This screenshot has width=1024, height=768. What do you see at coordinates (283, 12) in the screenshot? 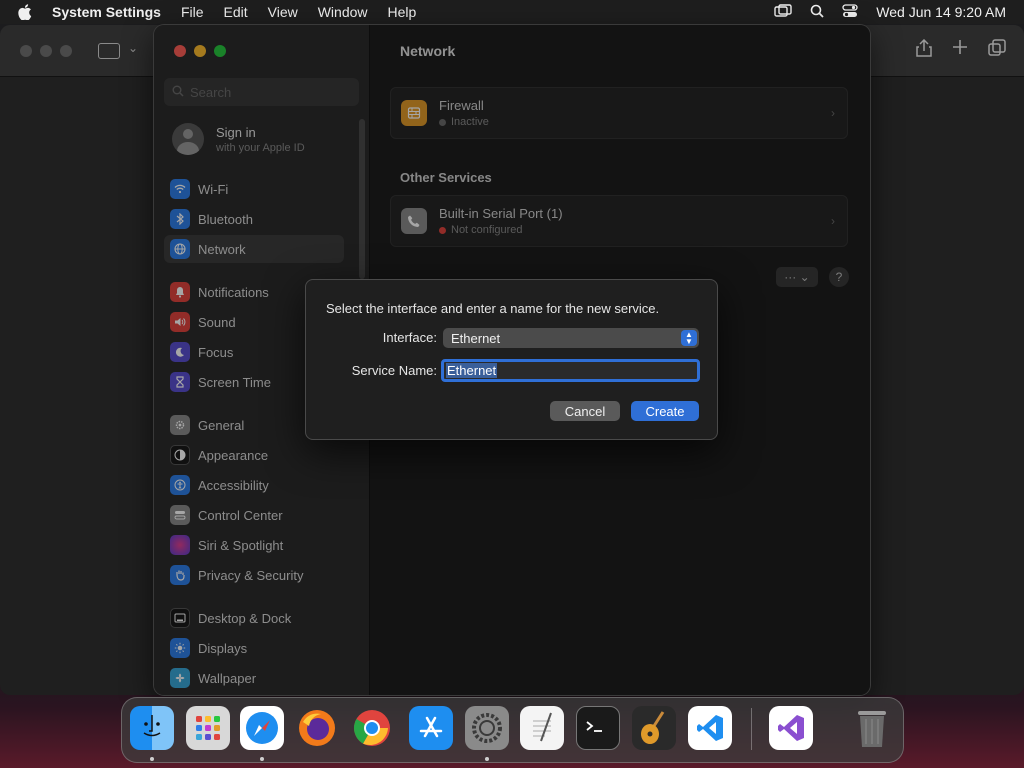
I see `menu-view: View` at bounding box center [283, 12].